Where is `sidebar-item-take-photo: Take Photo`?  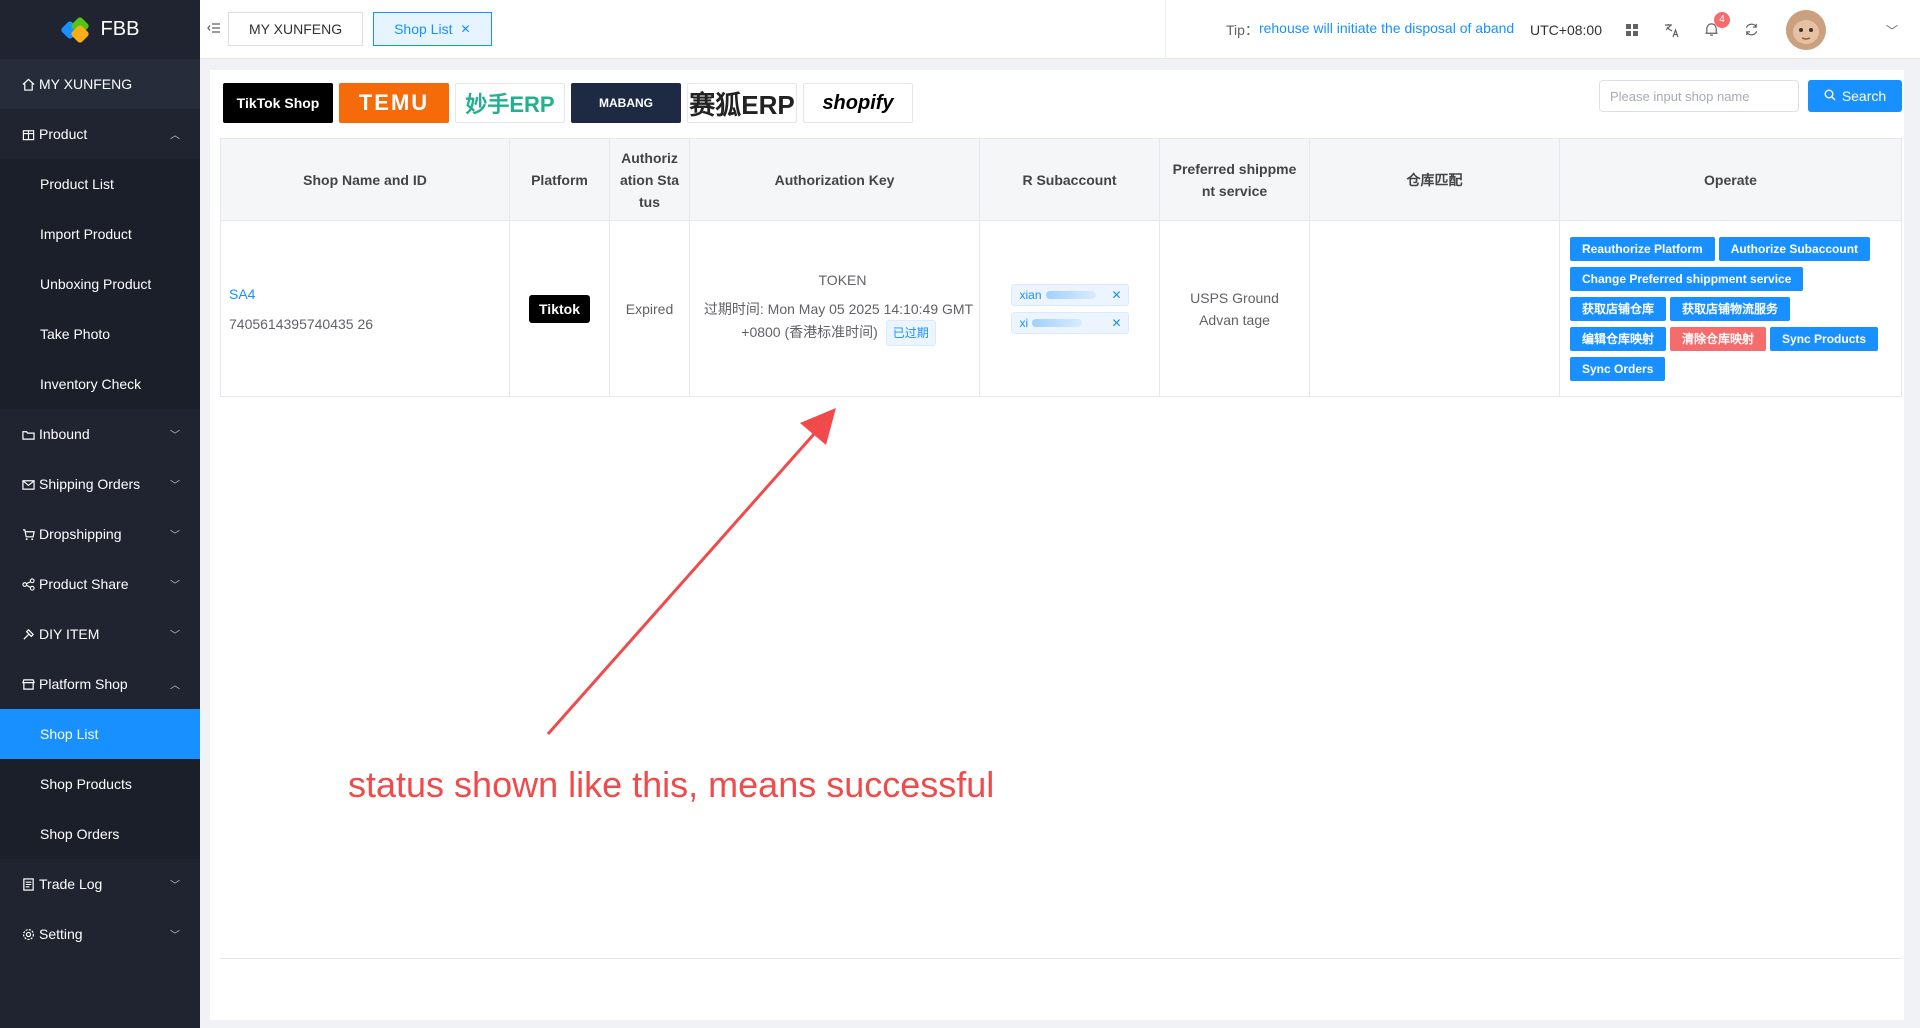 sidebar-item-take-photo: Take Photo is located at coordinates (100, 334).